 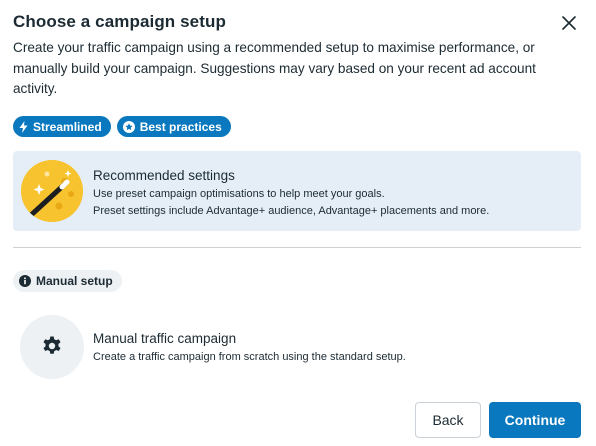 I want to click on back-button: Back, so click(x=448, y=420).